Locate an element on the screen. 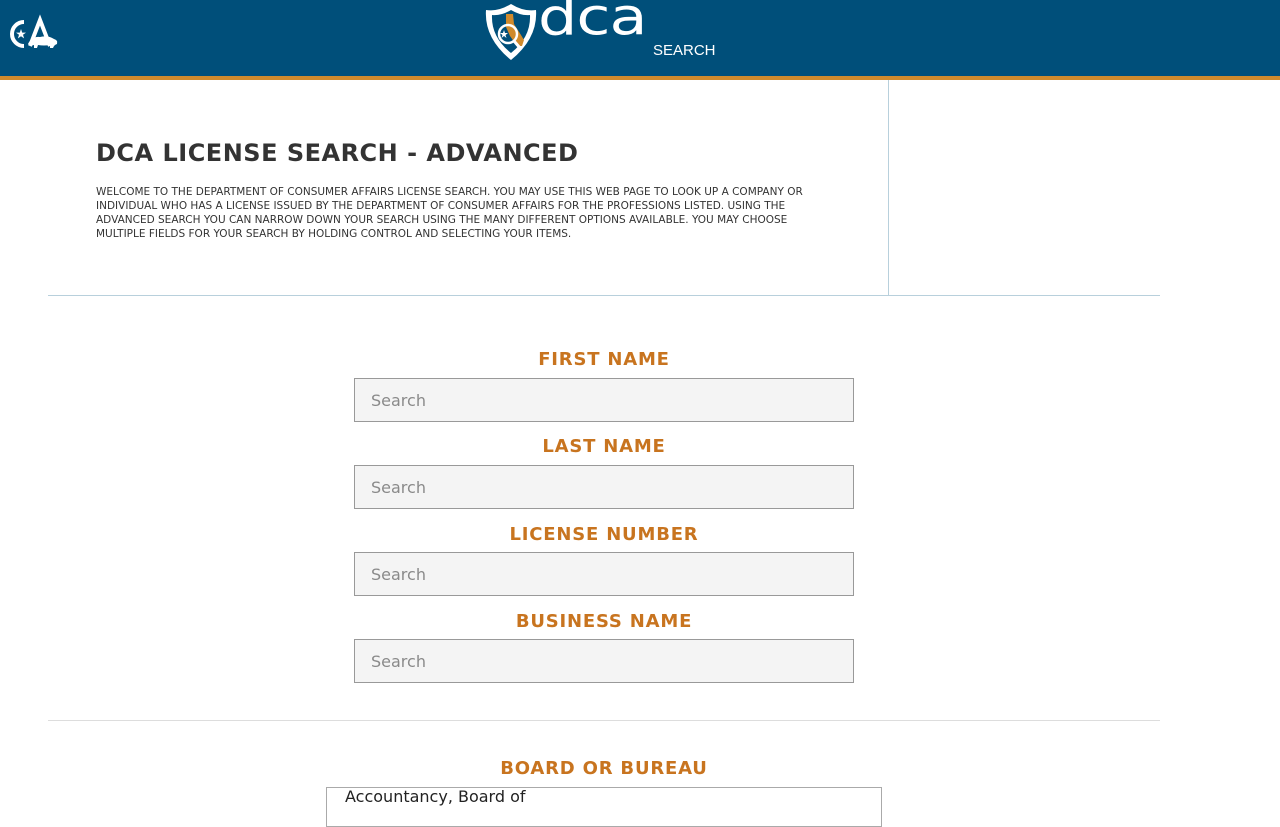 Image resolution: width=1280 pixels, height=827 pixels. last-name-input is located at coordinates (604, 487).